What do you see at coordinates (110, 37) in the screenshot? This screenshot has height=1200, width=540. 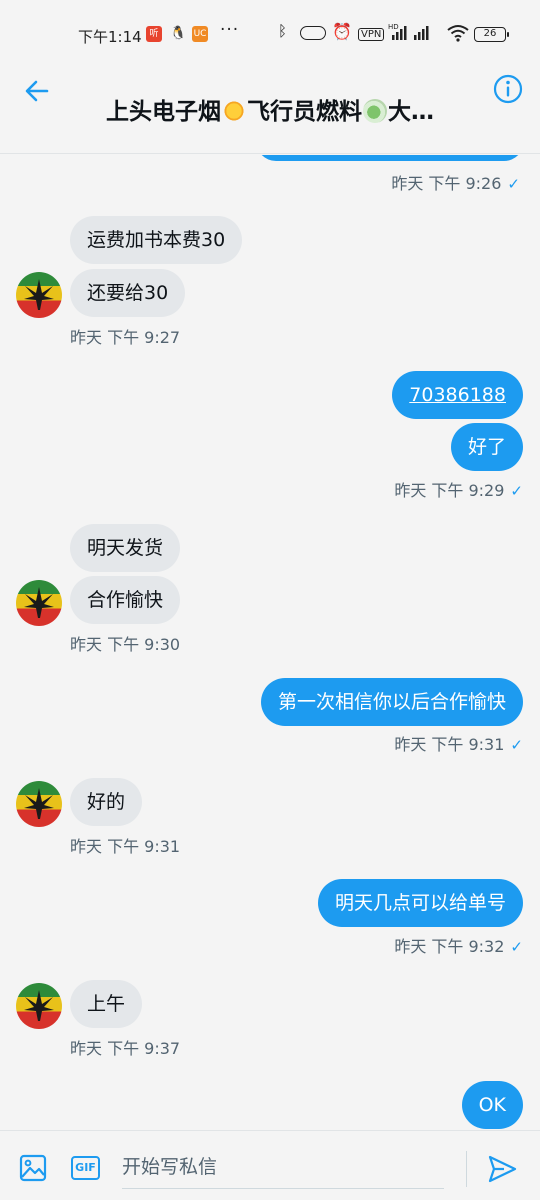 I see `status-time: 下午1:14` at bounding box center [110, 37].